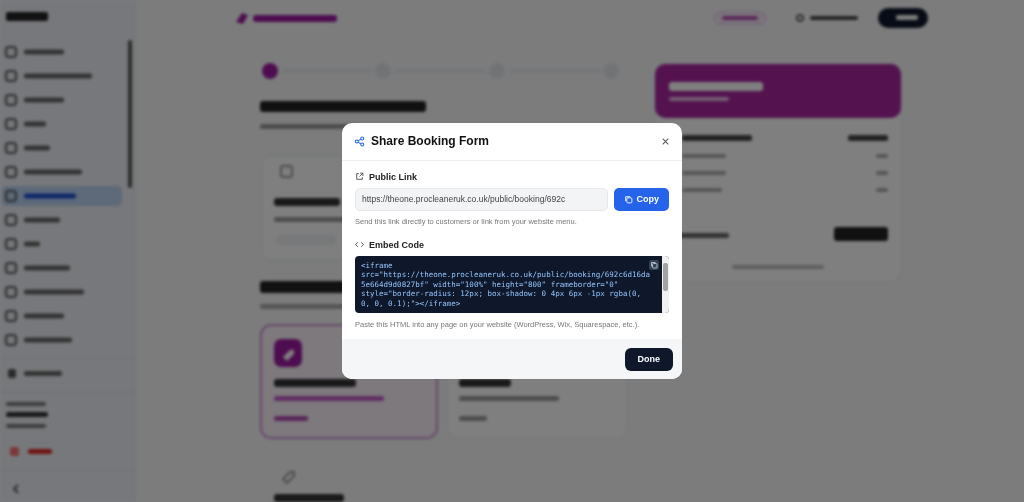  Describe the element at coordinates (641, 199) in the screenshot. I see `copy-button: Copy` at that location.